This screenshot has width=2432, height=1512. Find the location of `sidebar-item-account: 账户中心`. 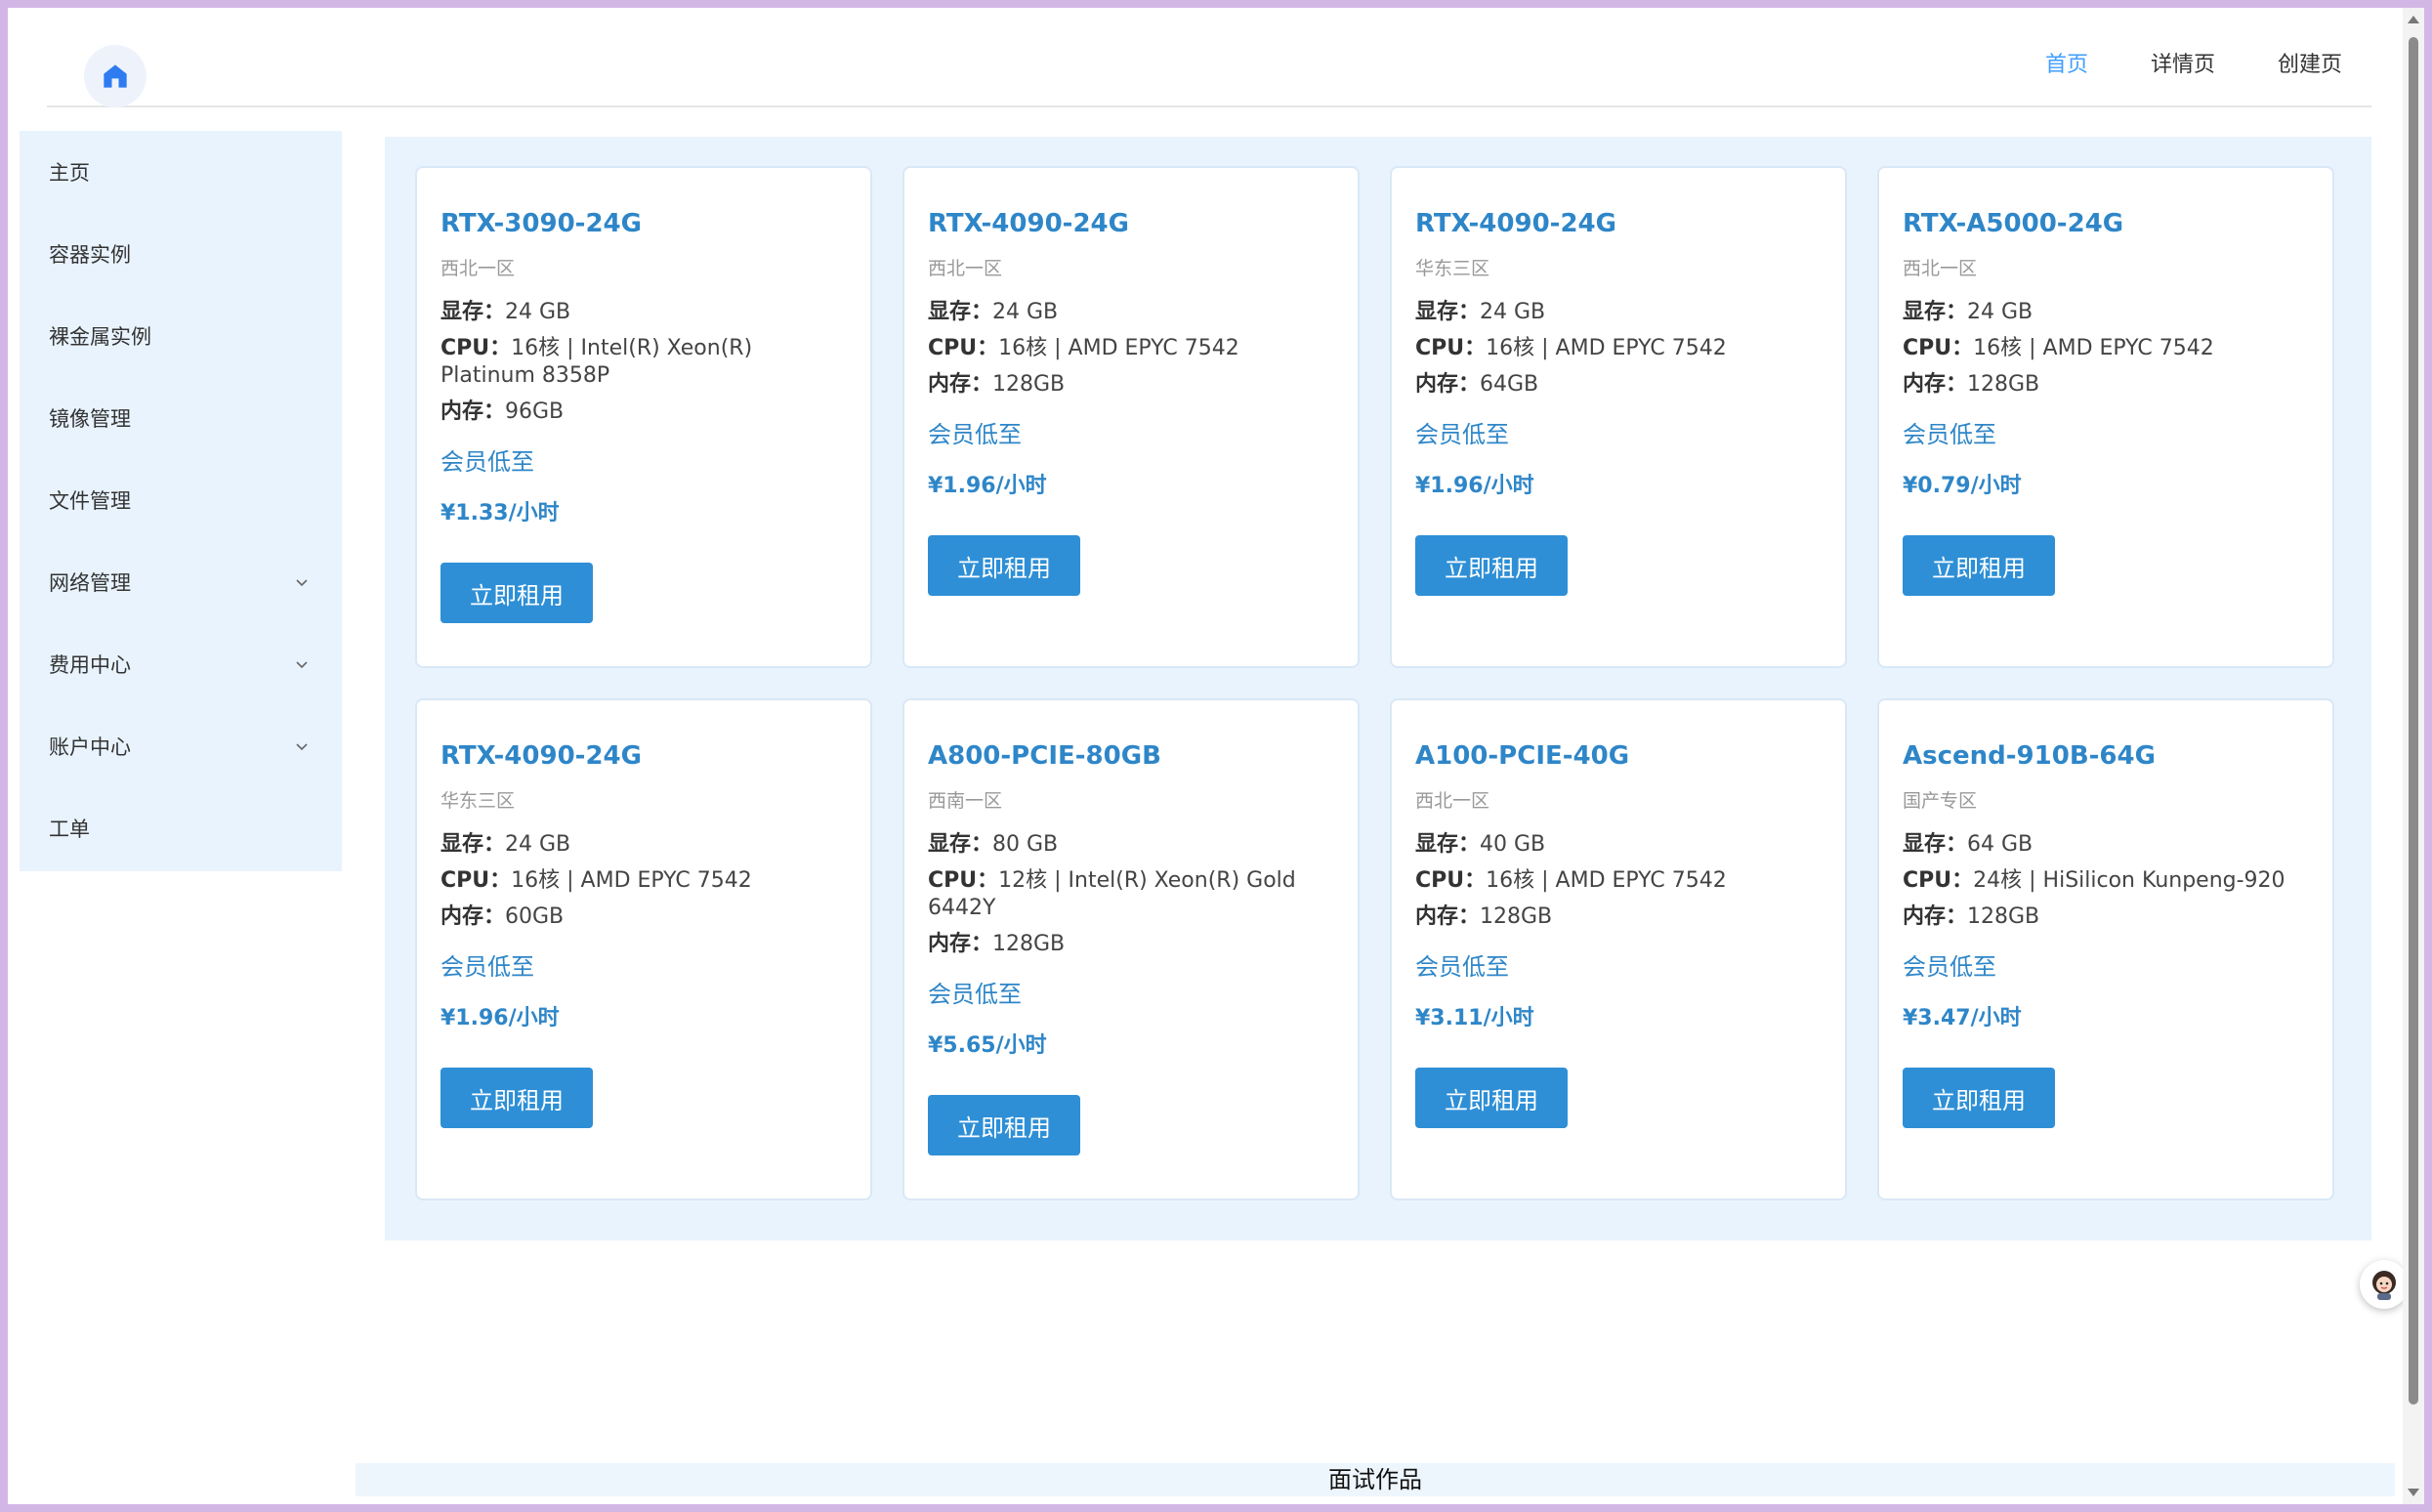

sidebar-item-account: 账户中心 is located at coordinates (181, 746).